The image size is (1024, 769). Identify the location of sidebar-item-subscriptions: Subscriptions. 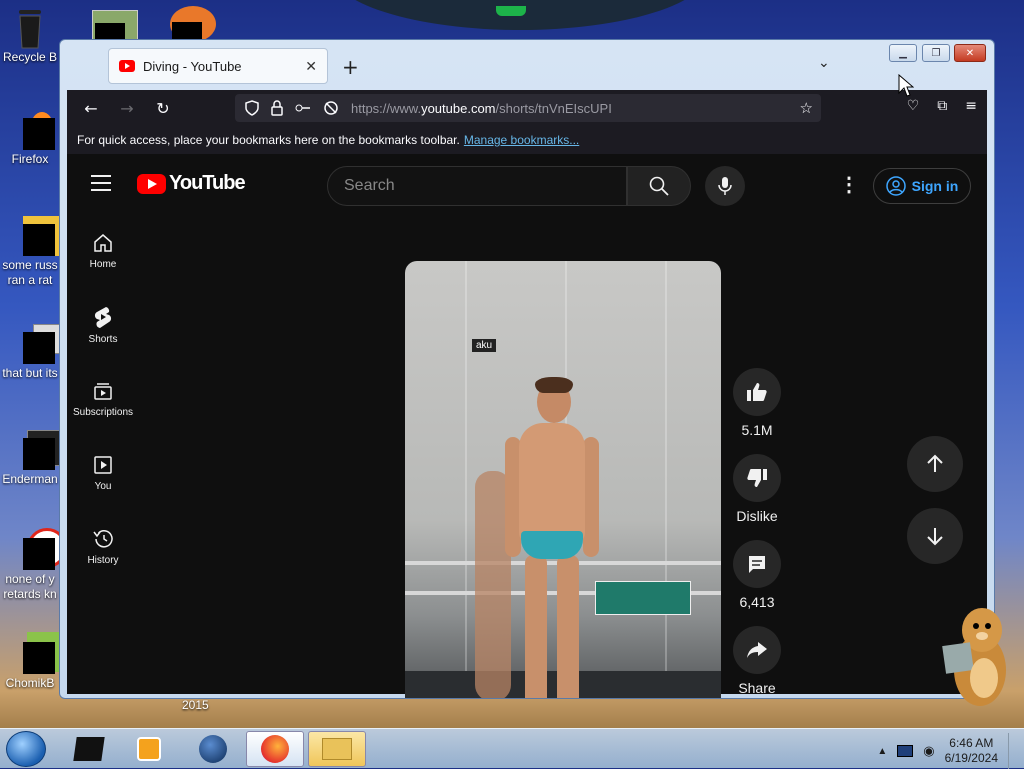
(103, 399).